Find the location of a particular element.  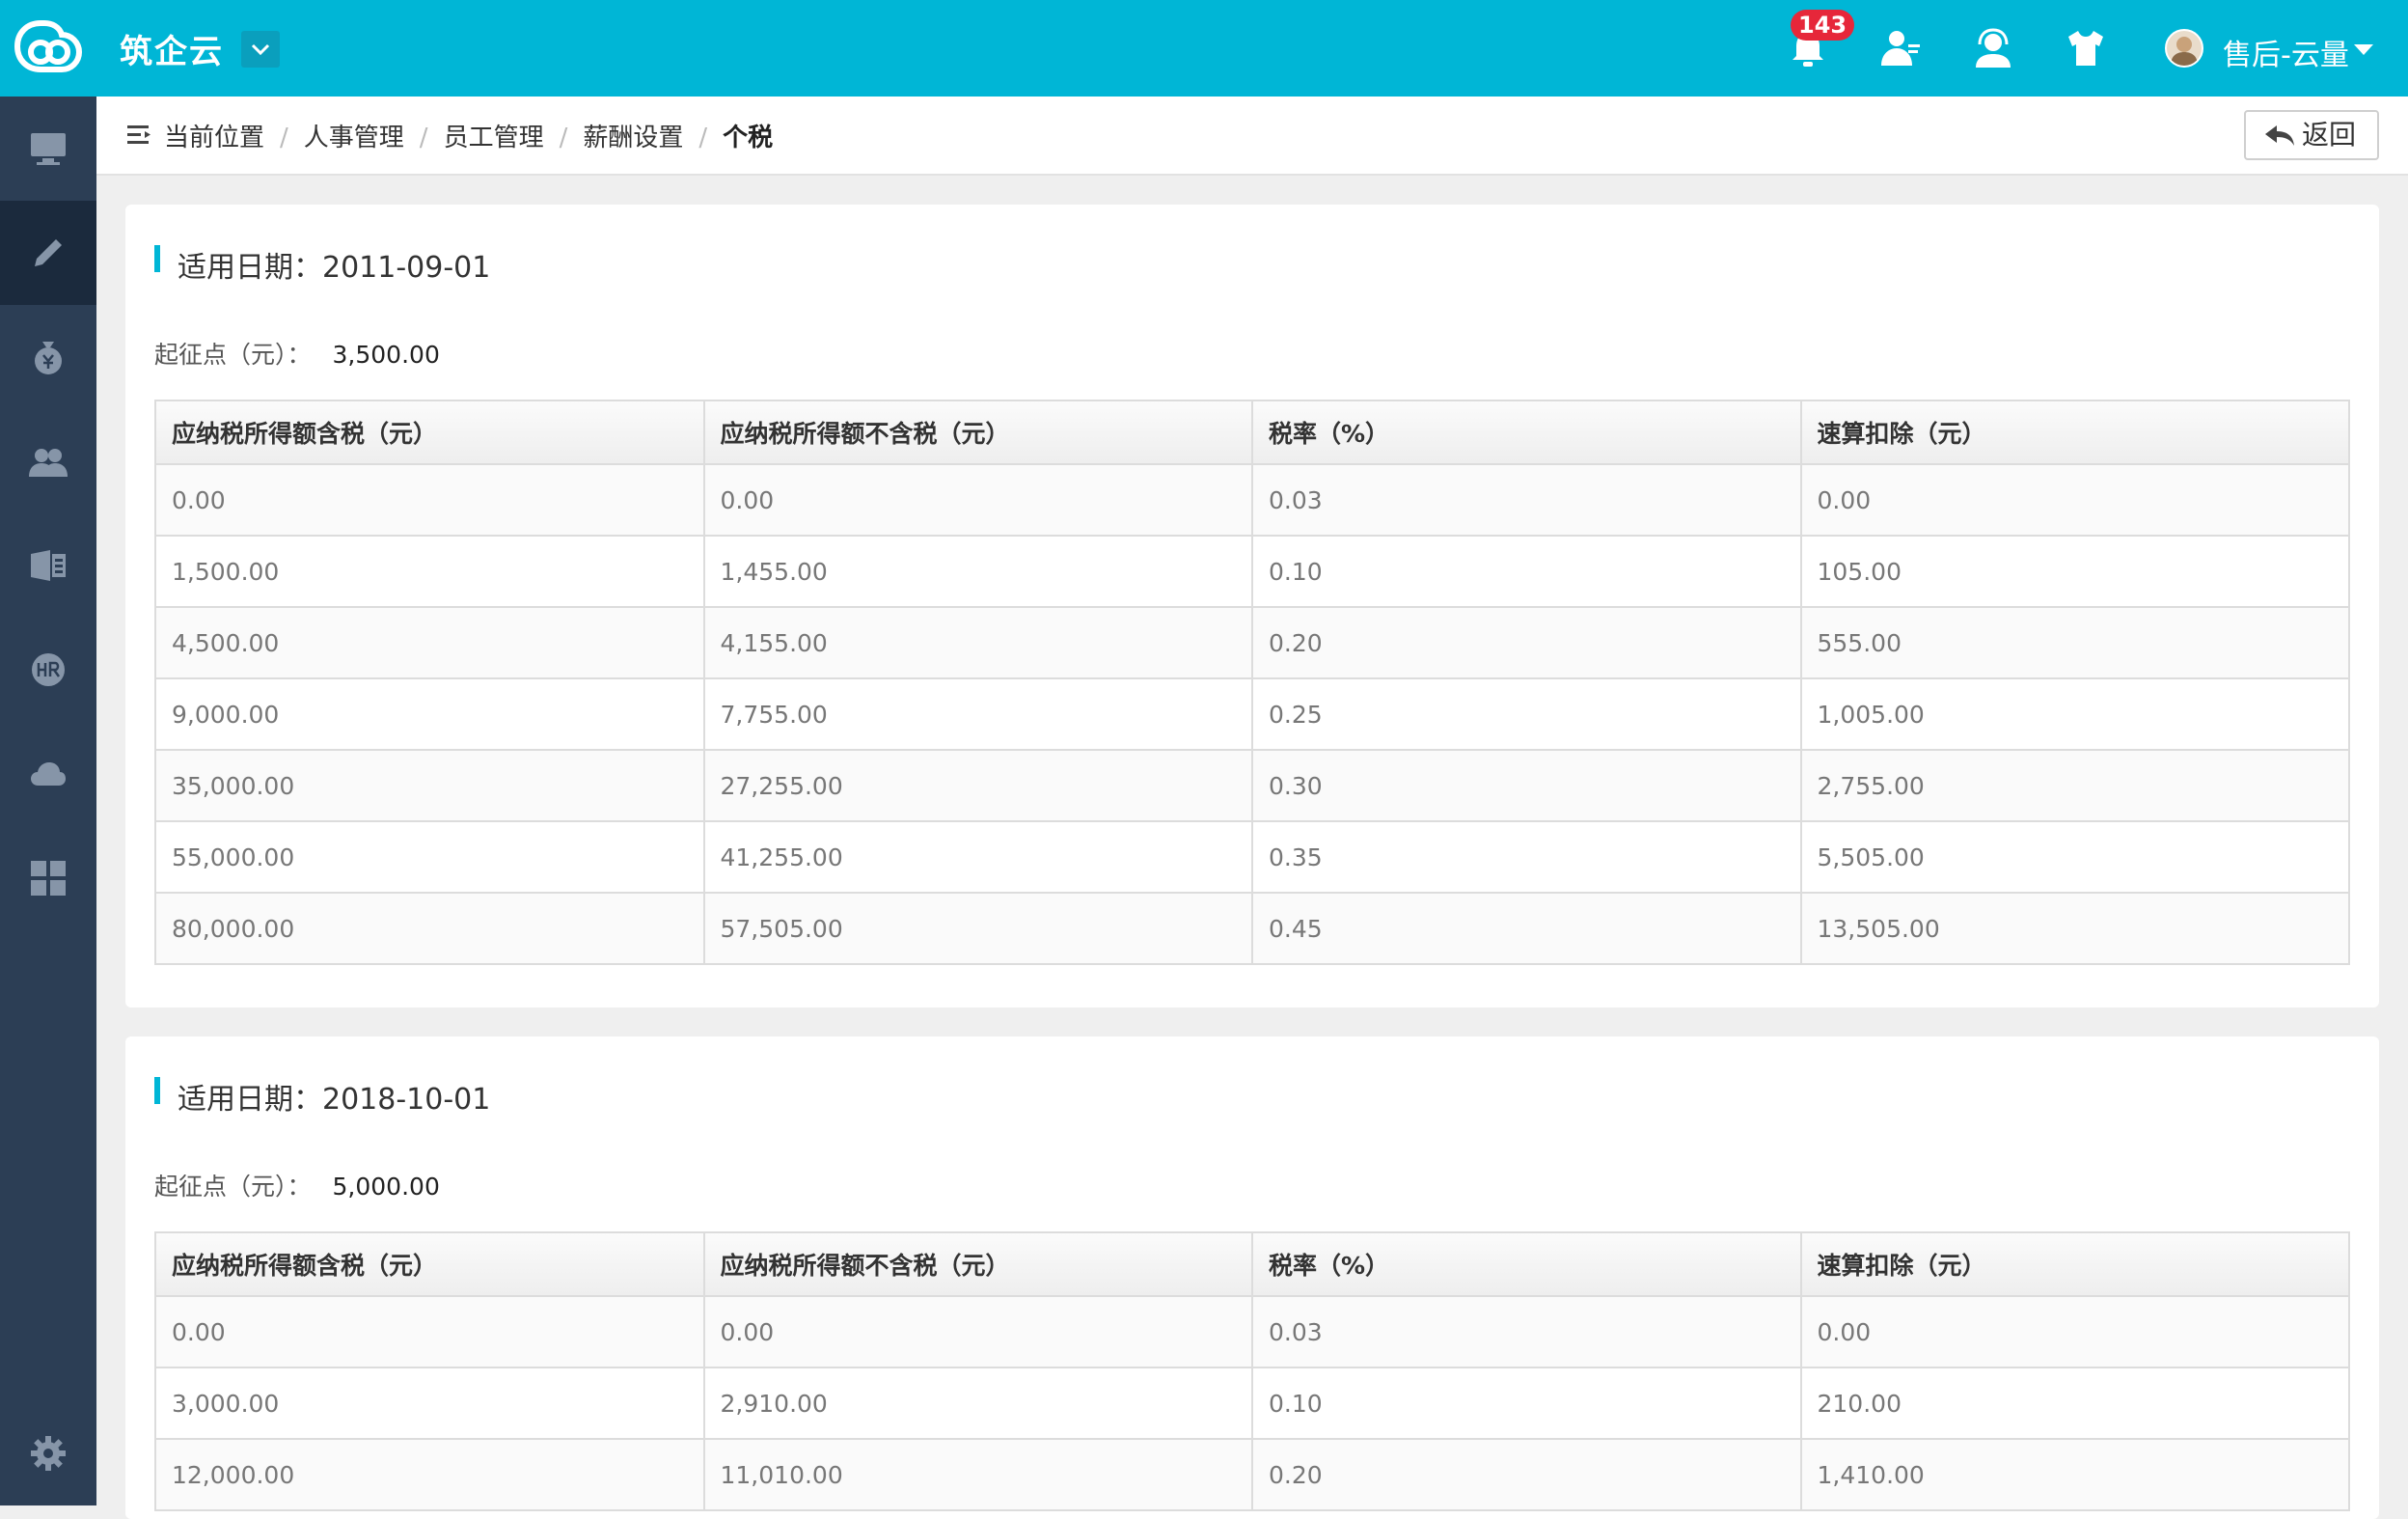

brand-dropdown-button is located at coordinates (260, 49).